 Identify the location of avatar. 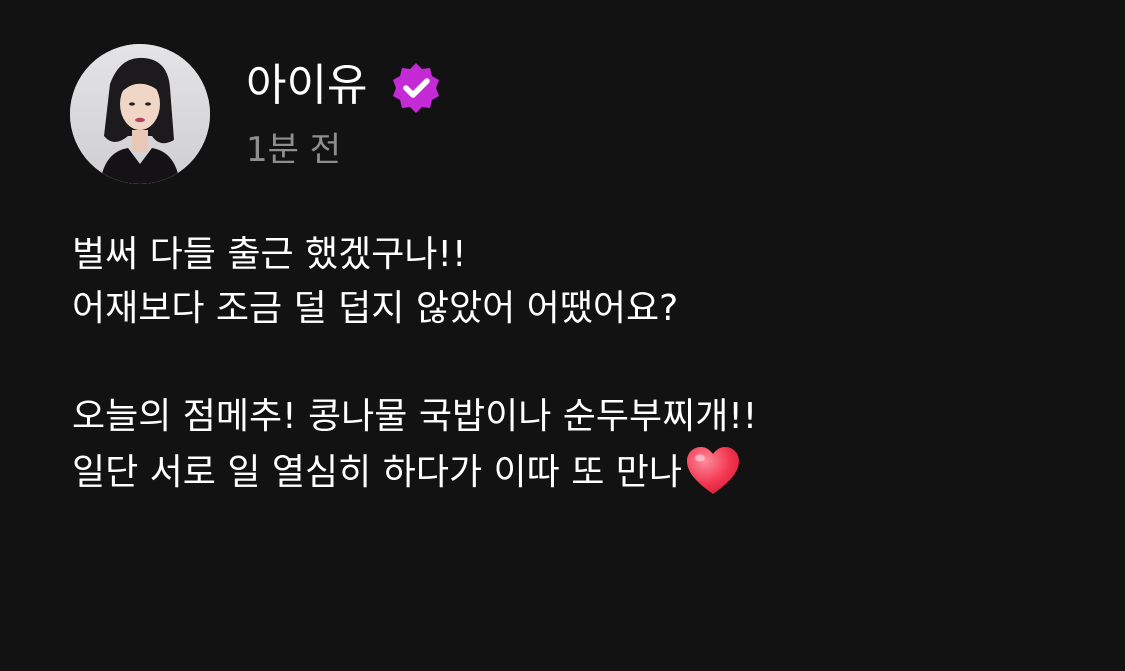
(140, 114).